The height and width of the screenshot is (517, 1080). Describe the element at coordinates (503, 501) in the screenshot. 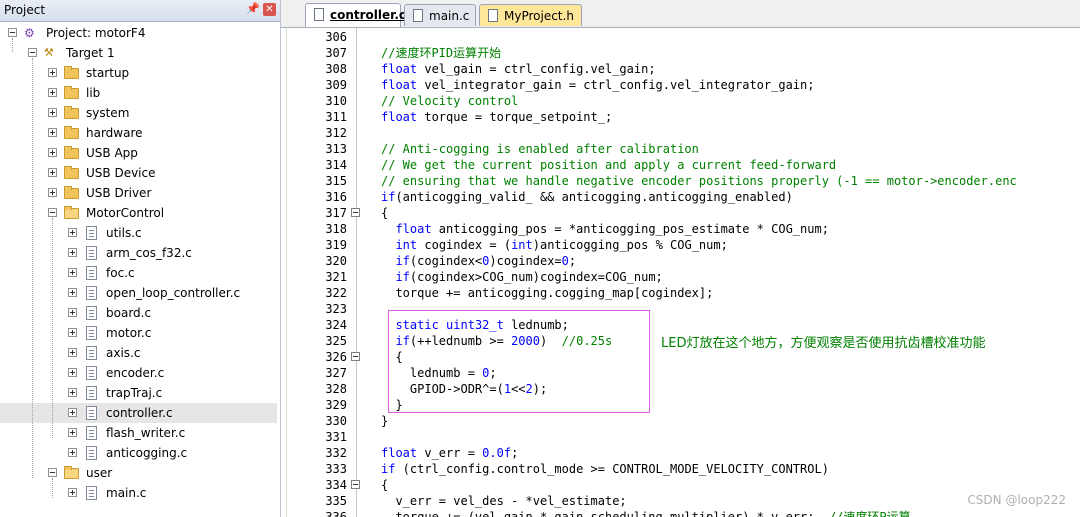

I see `code-line: v_err = vel_des - *vel_estimate;` at that location.